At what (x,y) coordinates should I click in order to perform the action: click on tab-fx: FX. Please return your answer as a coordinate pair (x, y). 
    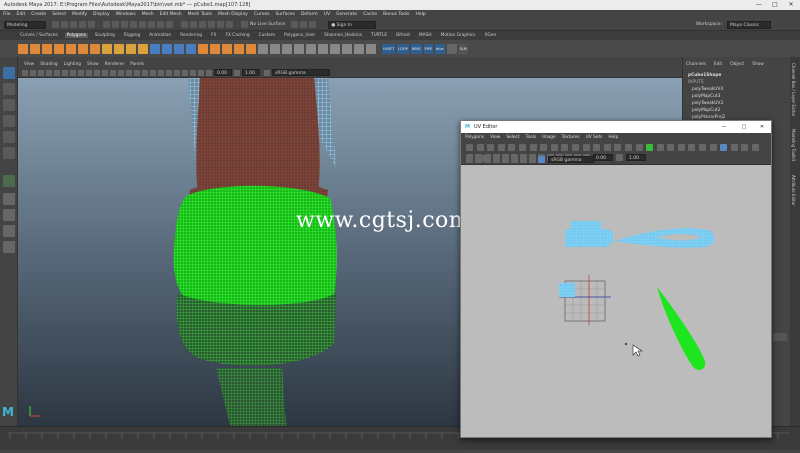
    Looking at the image, I should click on (213, 35).